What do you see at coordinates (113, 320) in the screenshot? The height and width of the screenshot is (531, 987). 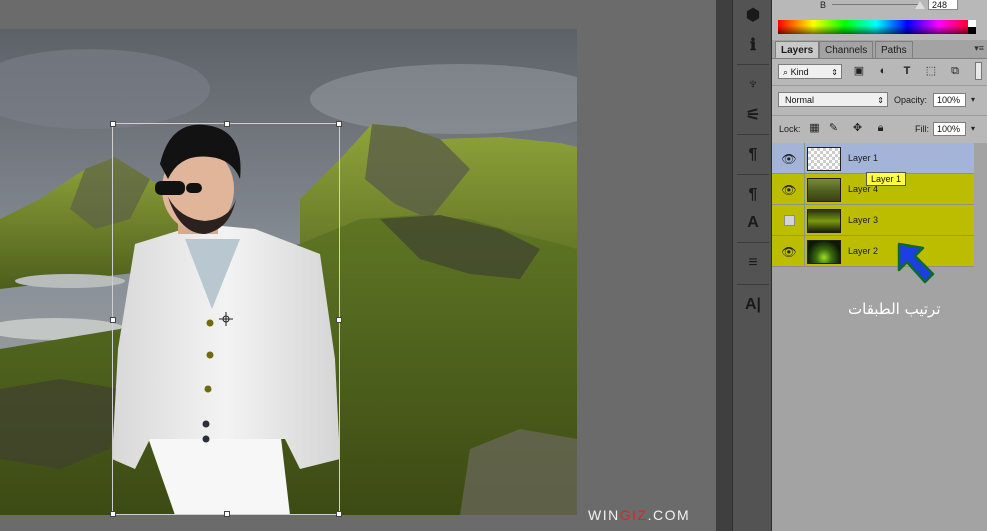 I see `transform-handle-left` at bounding box center [113, 320].